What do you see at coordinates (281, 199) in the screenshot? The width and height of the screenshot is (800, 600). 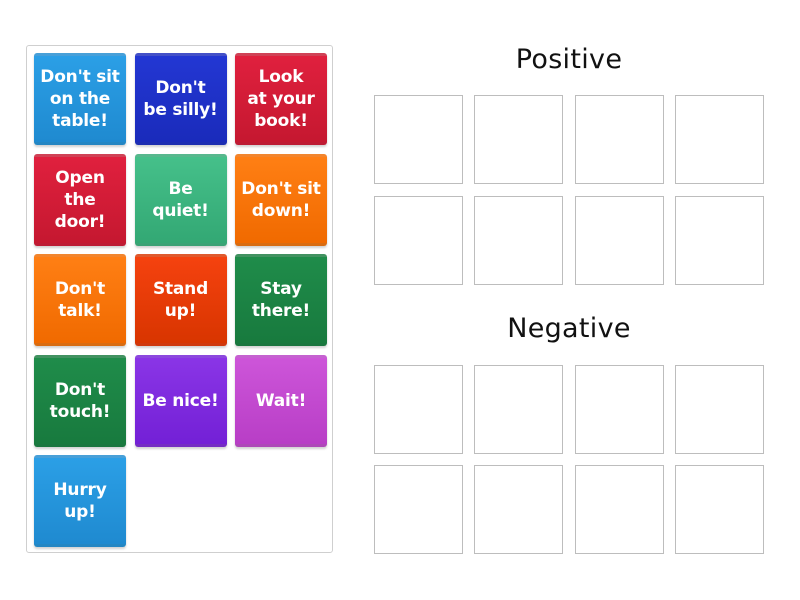 I see `draggable-tile: Don't sit down!` at bounding box center [281, 199].